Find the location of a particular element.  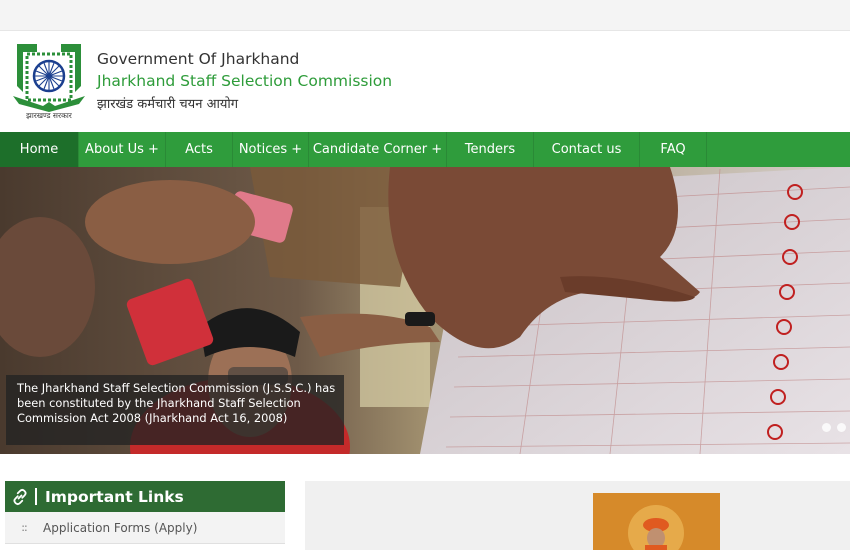

commission-title: Jharkhand Staff Selection Commission is located at coordinates (245, 81).